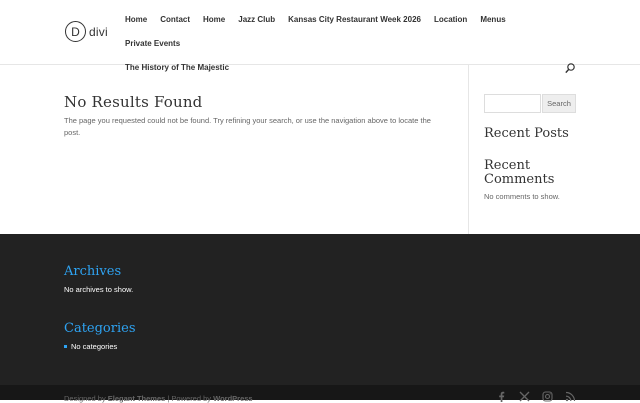 This screenshot has width=640, height=403. Describe the element at coordinates (468, 149) in the screenshot. I see `sidebar-divider` at that location.